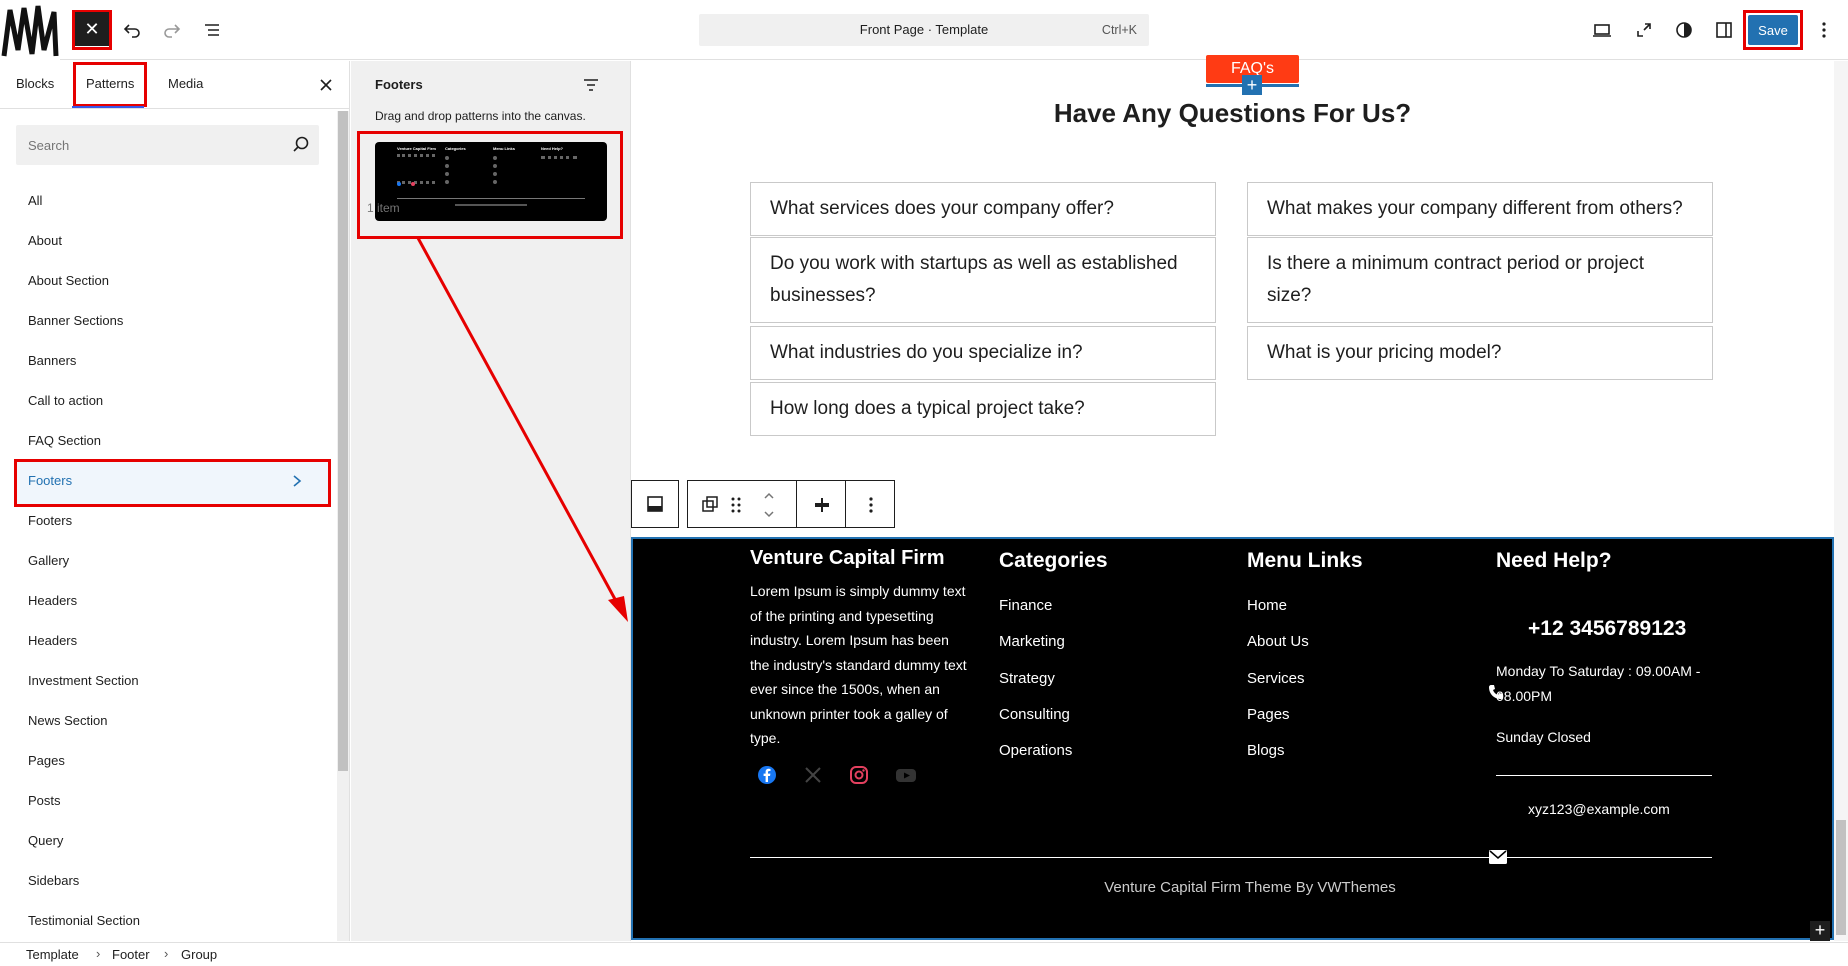 The image size is (1848, 966). Describe the element at coordinates (50, 480) in the screenshot. I see `category-item-active: Footers` at that location.